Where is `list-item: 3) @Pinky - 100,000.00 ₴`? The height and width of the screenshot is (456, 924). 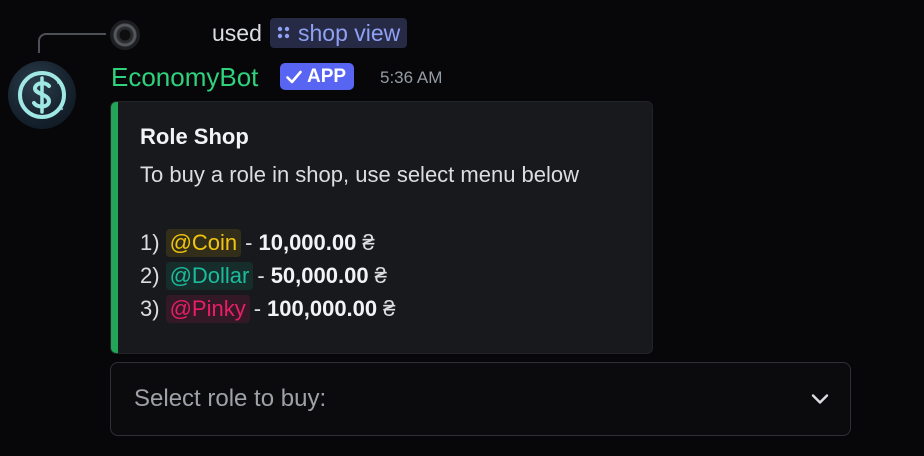
list-item: 3) @Pinky - 100,000.00 ₴ is located at coordinates (267, 308).